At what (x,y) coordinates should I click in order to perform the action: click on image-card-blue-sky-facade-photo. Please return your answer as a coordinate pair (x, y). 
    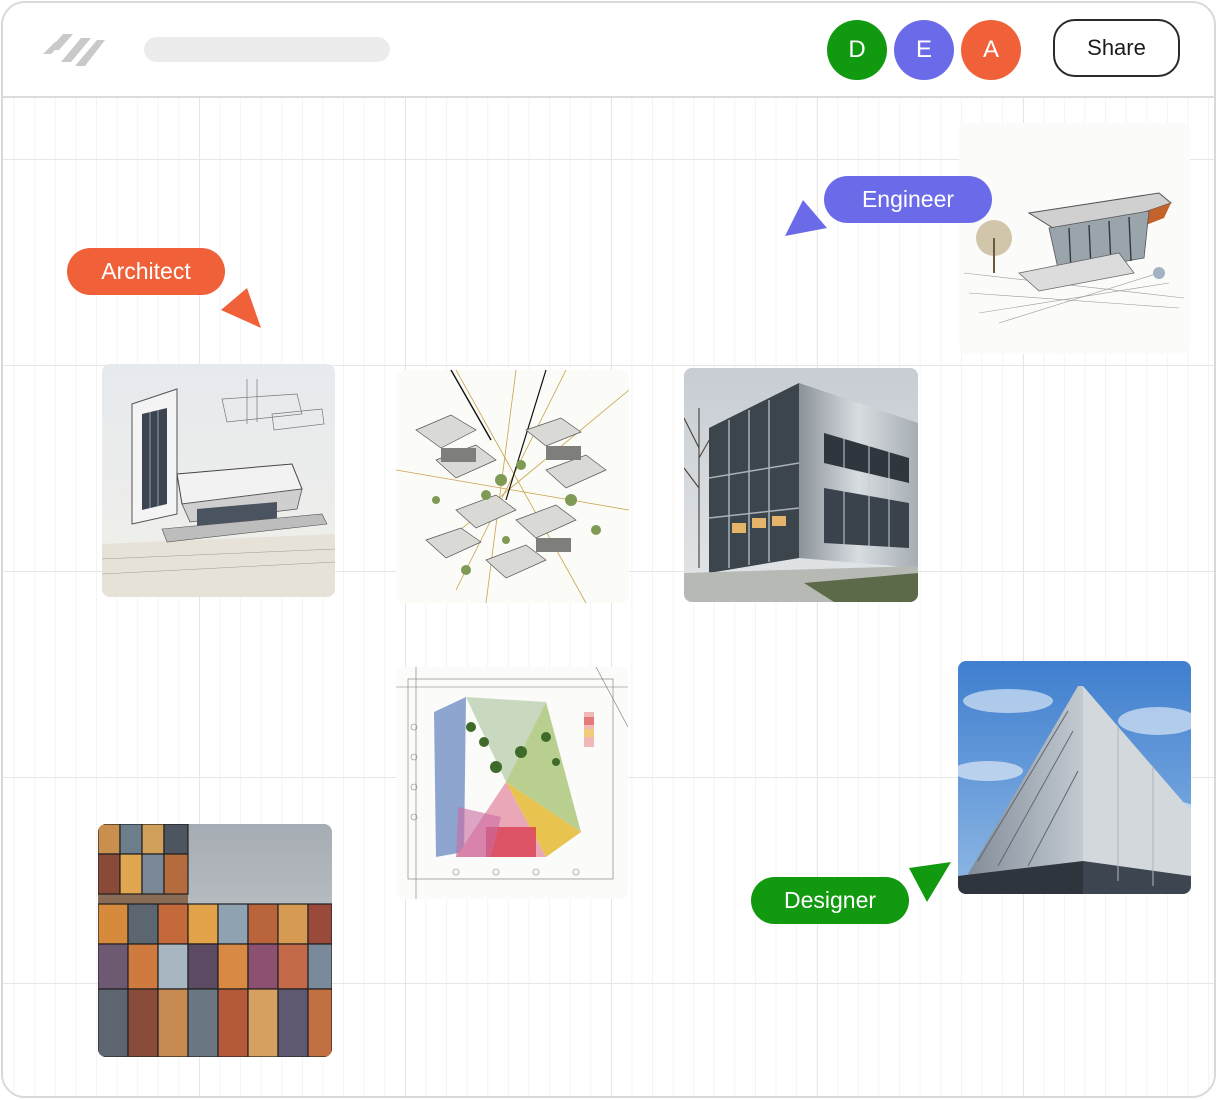
    Looking at the image, I should click on (1074, 777).